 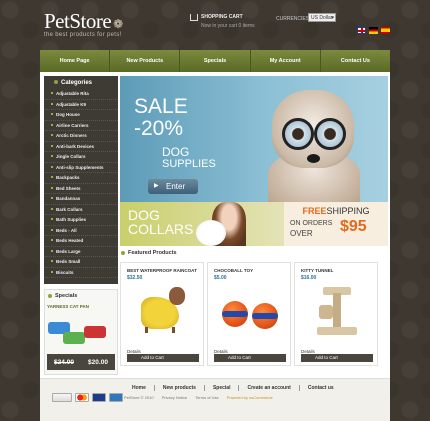 I want to click on collars-line1: DOG, so click(x=144, y=215).